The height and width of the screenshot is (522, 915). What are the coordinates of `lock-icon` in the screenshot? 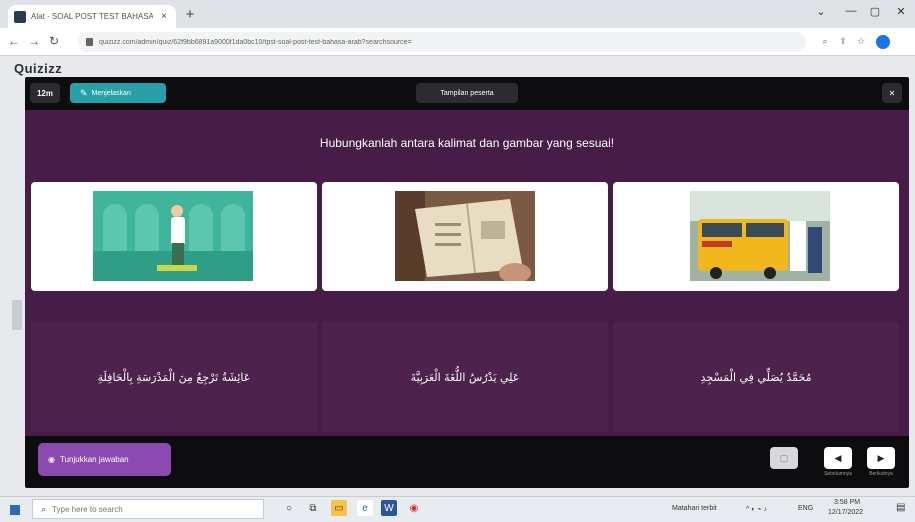 It's located at (89, 42).